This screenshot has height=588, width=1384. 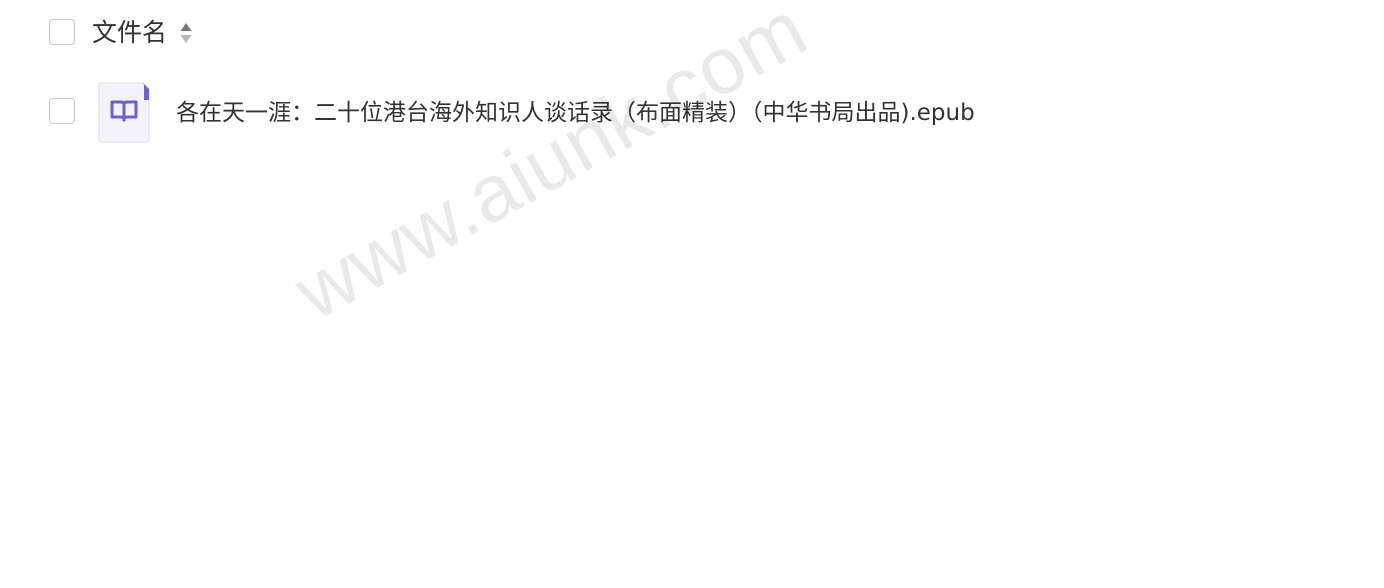 I want to click on select-all-checkbox, so click(x=62, y=32).